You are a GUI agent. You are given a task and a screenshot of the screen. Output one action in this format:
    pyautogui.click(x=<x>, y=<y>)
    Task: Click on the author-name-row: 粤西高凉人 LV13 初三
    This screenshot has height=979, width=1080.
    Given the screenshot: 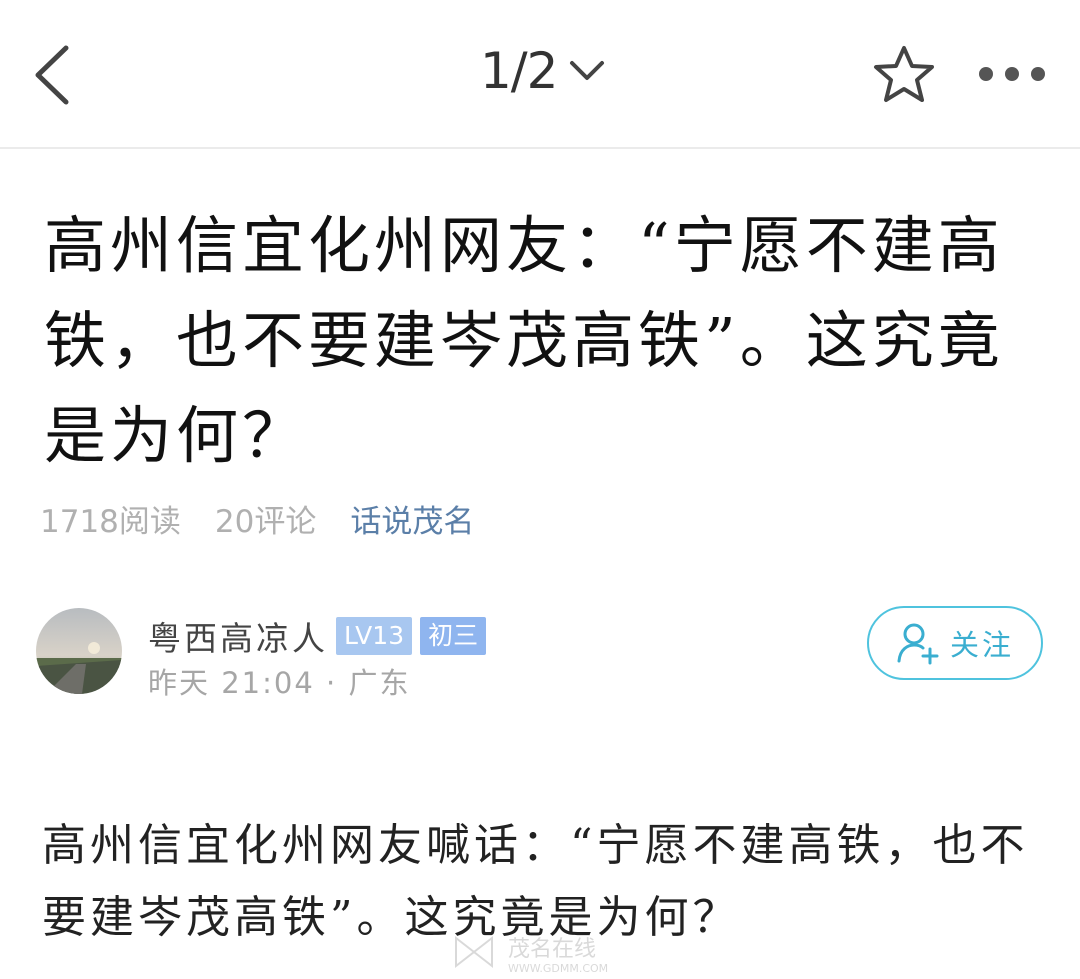 What is the action you would take?
    pyautogui.click(x=317, y=636)
    